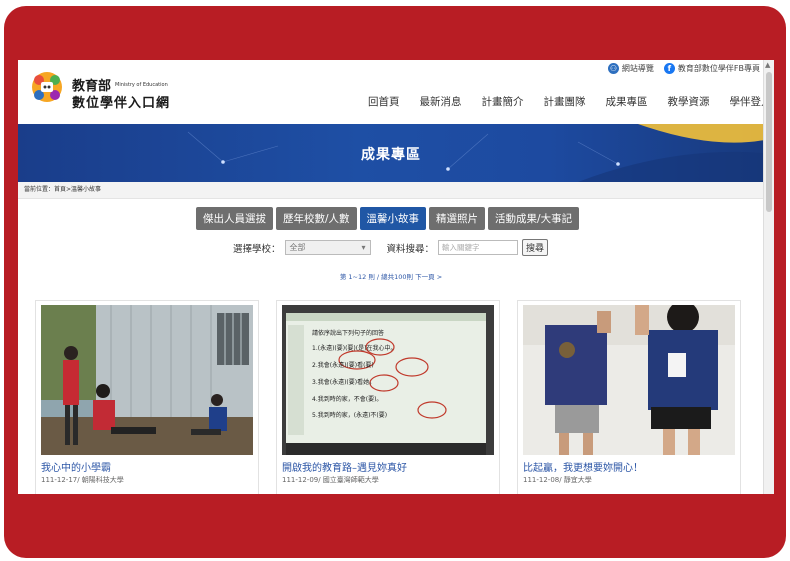 This screenshot has height=561, width=790. Describe the element at coordinates (141, 85) in the screenshot. I see `logo-english: Ministry of Education` at that location.